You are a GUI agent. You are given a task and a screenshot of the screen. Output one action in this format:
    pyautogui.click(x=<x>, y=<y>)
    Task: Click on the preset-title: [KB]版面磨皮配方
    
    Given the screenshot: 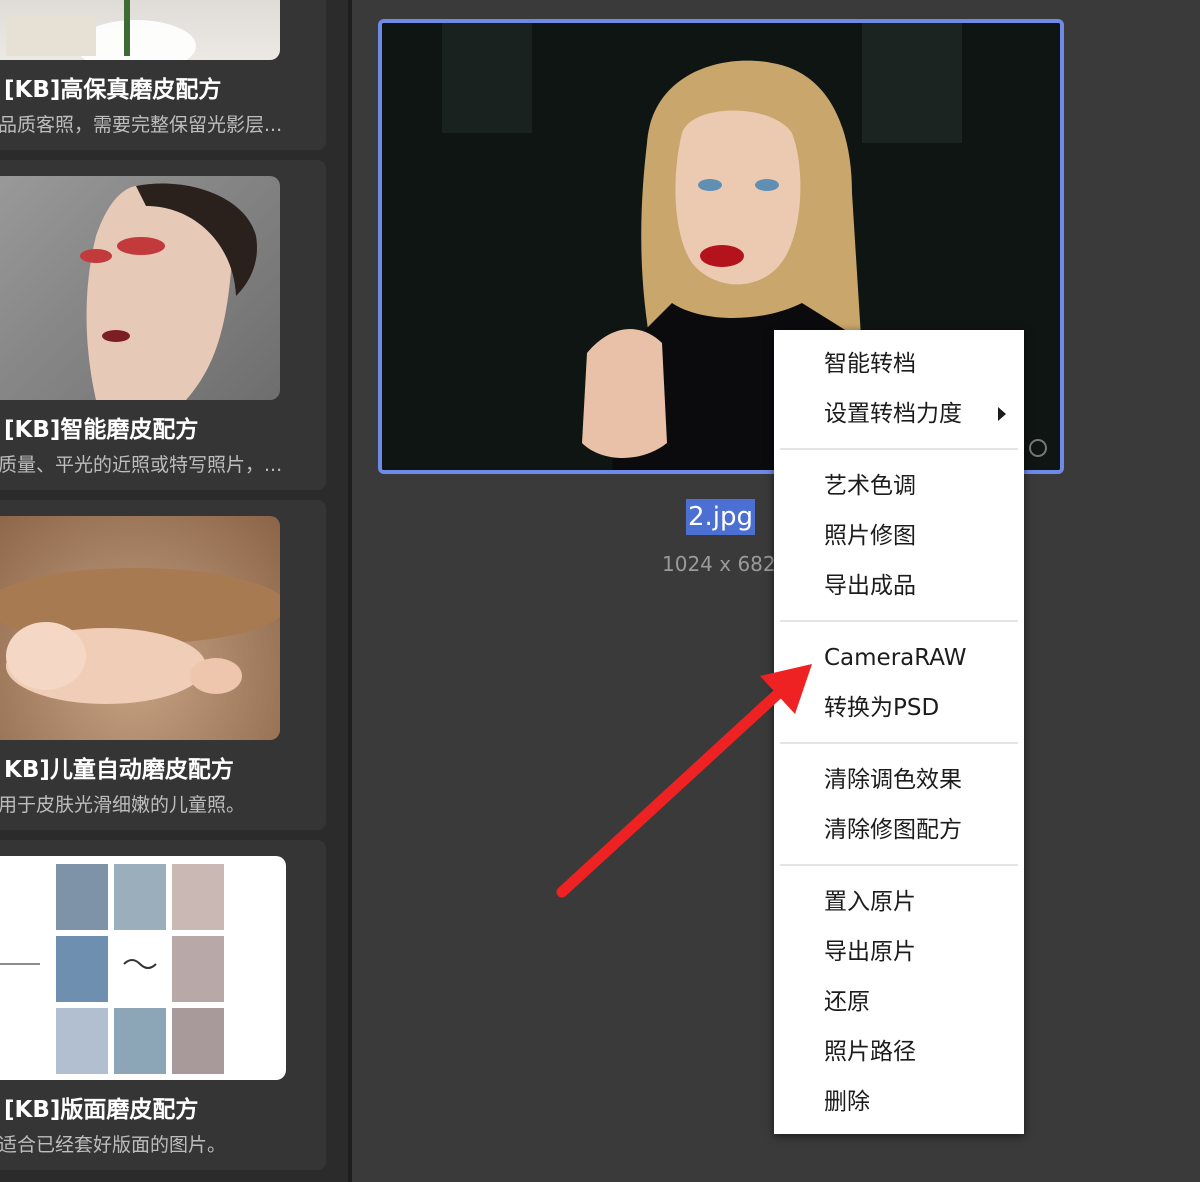 What is the action you would take?
    pyautogui.click(x=101, y=1110)
    